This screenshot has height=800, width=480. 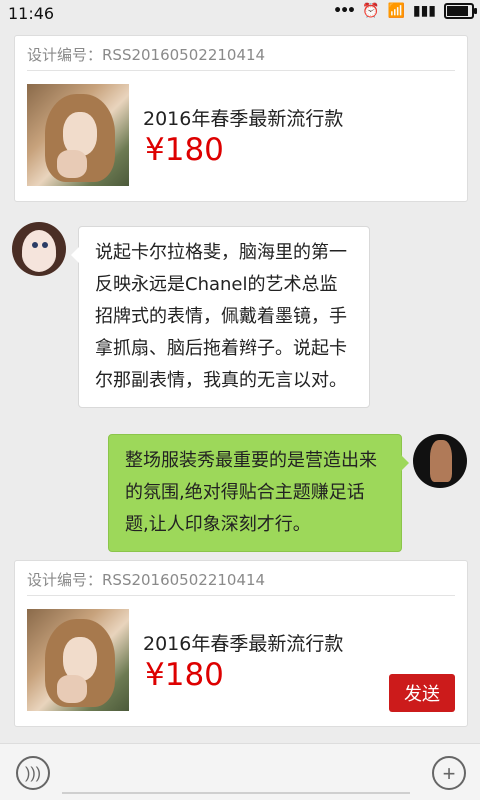 I want to click on battery-icon, so click(x=460, y=11).